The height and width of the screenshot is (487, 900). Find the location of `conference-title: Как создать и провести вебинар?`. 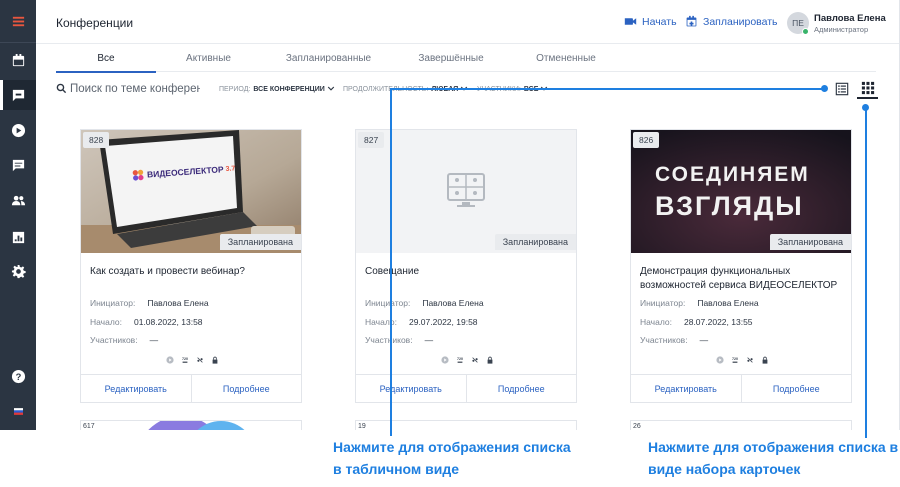

conference-title: Как создать и провести вебинар? is located at coordinates (190, 272).